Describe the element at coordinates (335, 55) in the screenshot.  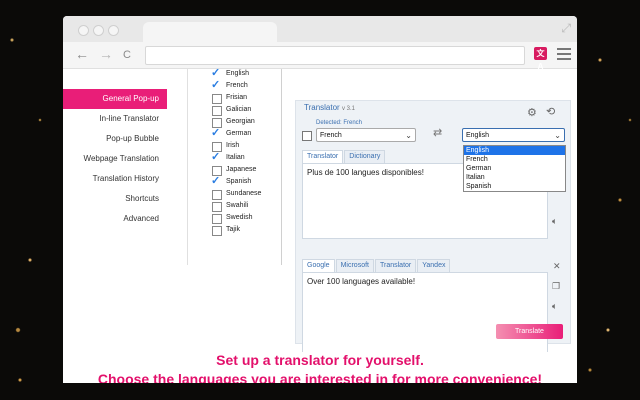
I see `address-bar` at that location.